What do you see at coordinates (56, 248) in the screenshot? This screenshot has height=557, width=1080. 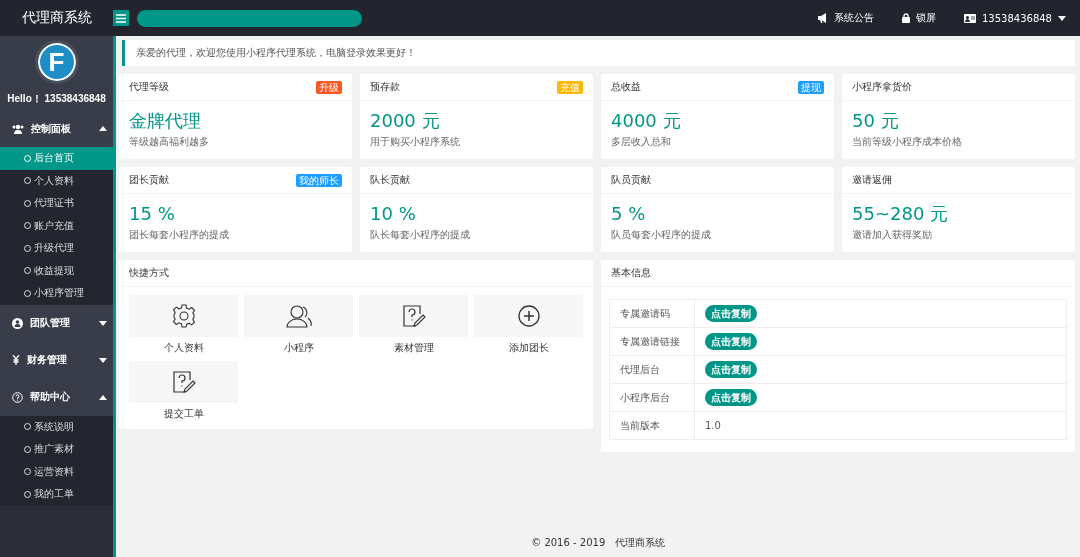 I see `menu-item: 升级代理` at bounding box center [56, 248].